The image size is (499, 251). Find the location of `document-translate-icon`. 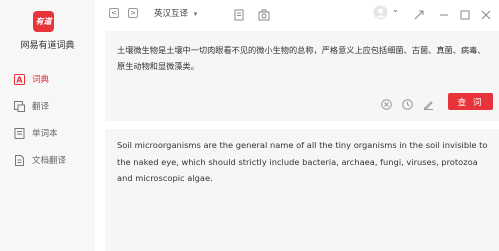

document-translate-icon is located at coordinates (19, 160).